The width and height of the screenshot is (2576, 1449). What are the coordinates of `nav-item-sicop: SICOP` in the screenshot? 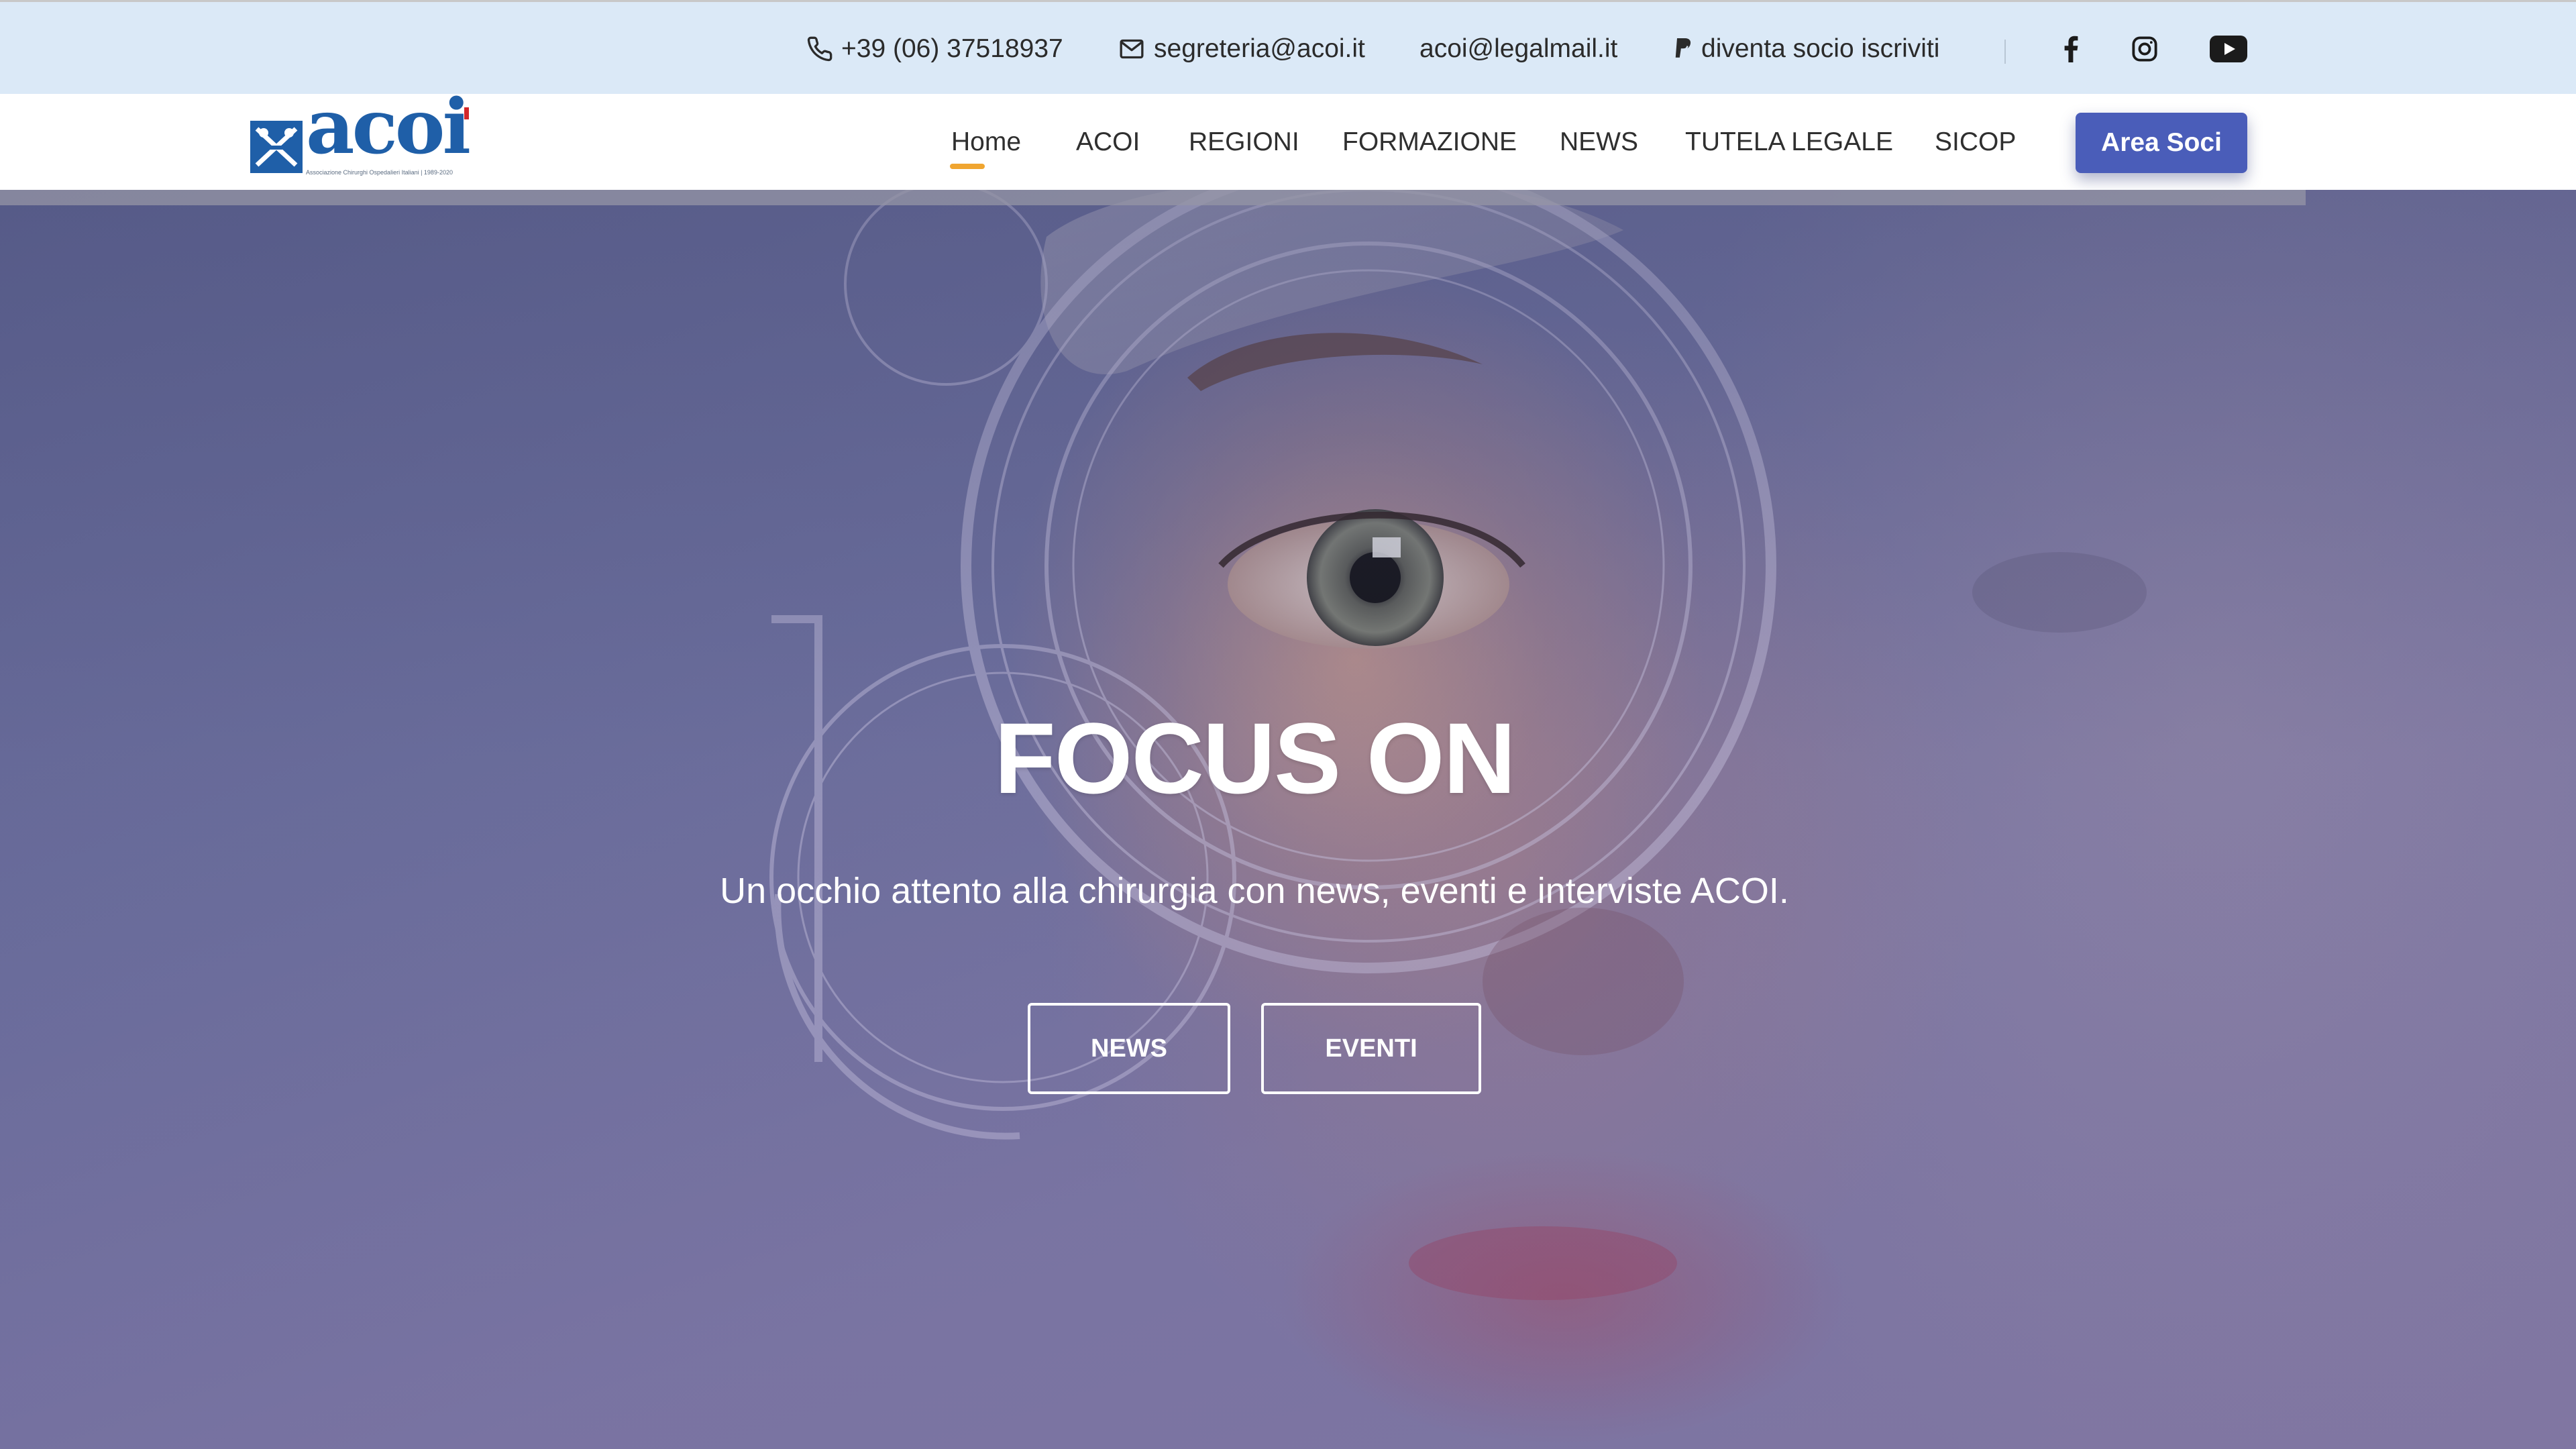 It's located at (1975, 142).